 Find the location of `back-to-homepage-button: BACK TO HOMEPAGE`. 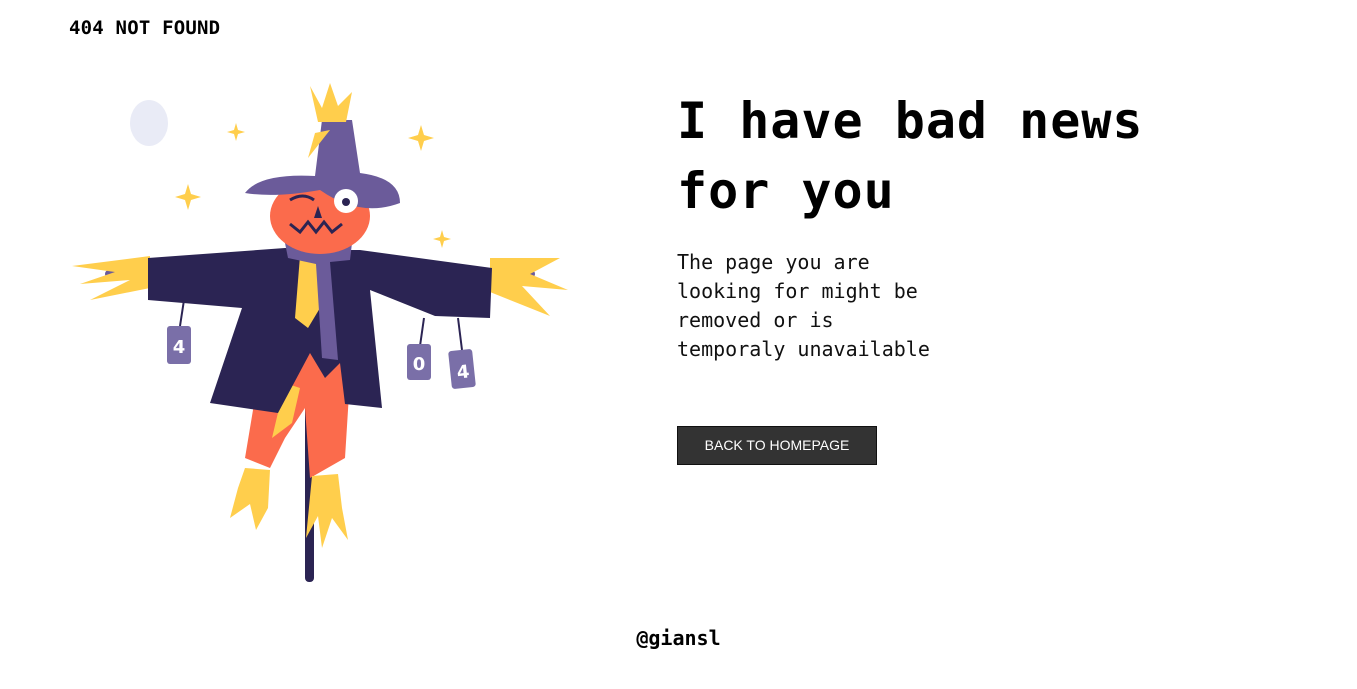

back-to-homepage-button: BACK TO HOMEPAGE is located at coordinates (777, 445).